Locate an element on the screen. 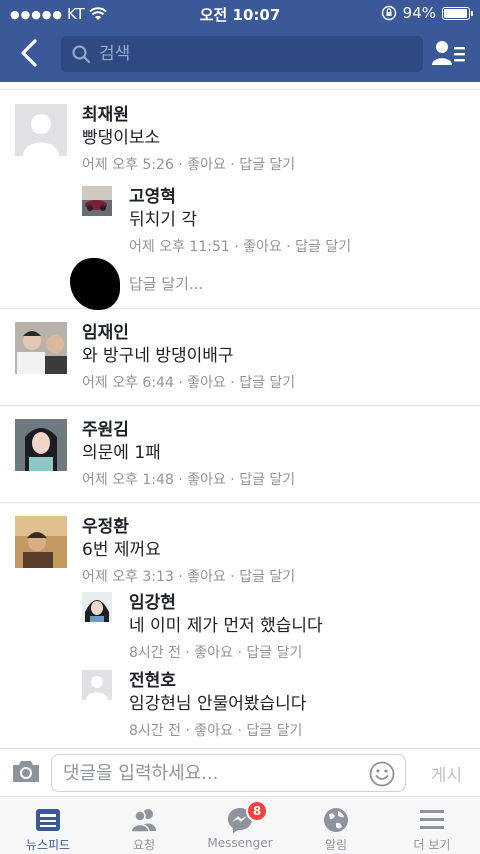 This screenshot has width=480, height=854. comment-time: 어제 오후 5:26 is located at coordinates (128, 165).